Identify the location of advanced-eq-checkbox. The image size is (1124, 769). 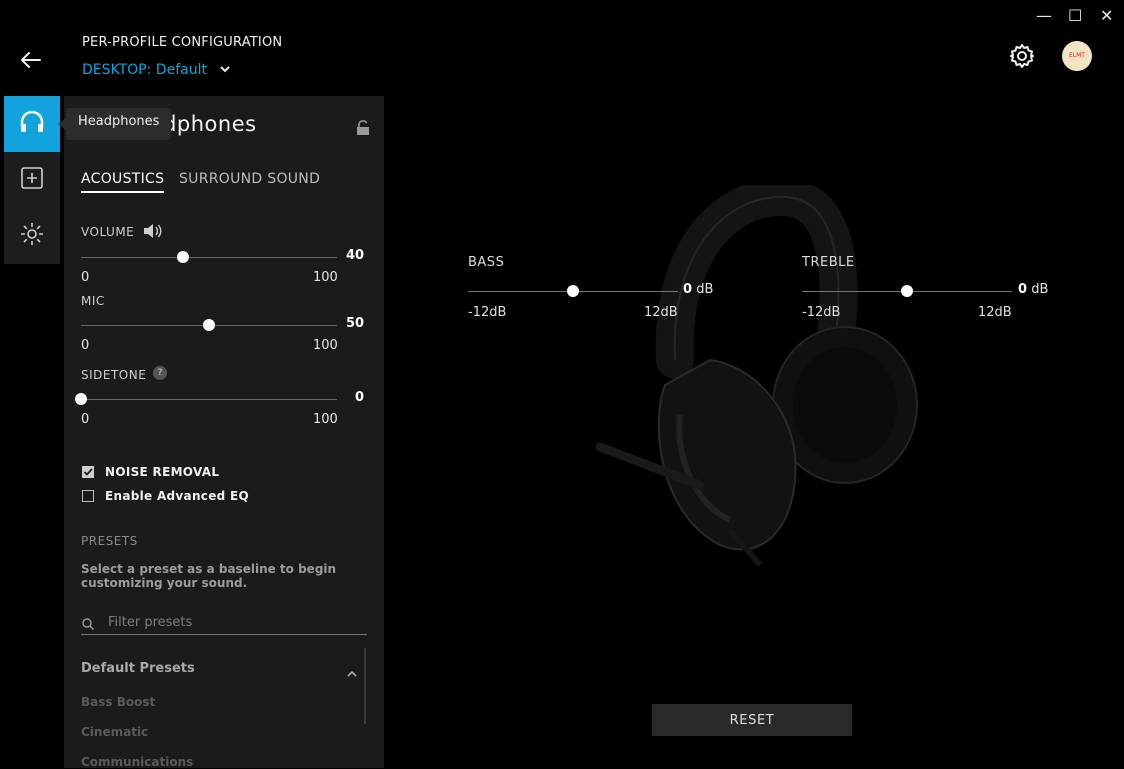
(88, 496).